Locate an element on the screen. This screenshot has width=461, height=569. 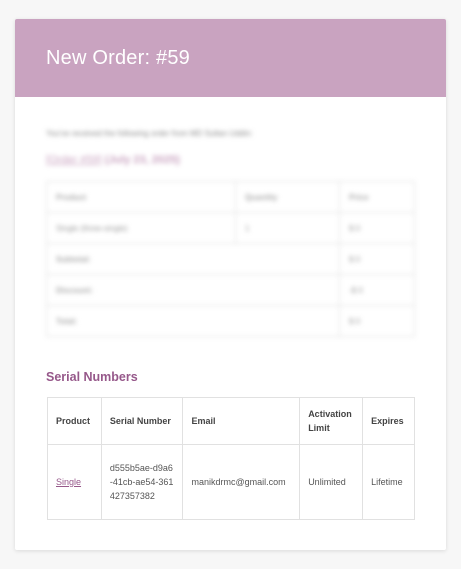
serial-number-value: d555b5ae-d9a6-41cb-ae54-361427357382 is located at coordinates (142, 482).